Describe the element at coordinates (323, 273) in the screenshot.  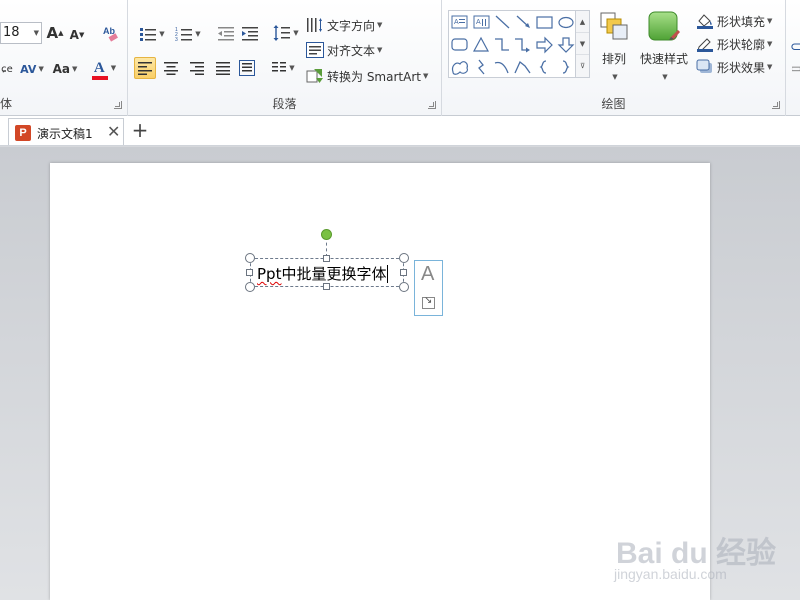
I see `text-box-content: Ppt中批量更换字体​` at that location.